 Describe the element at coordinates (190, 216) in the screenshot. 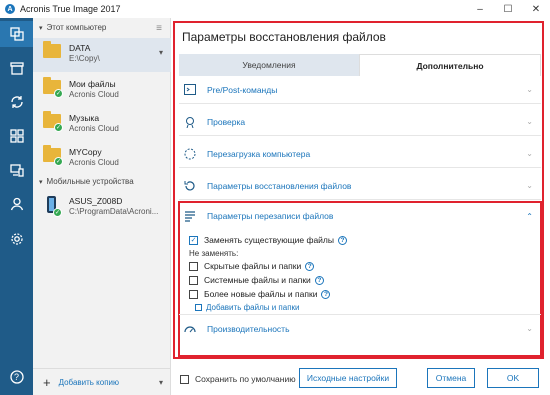

I see `overwrite-icon` at that location.